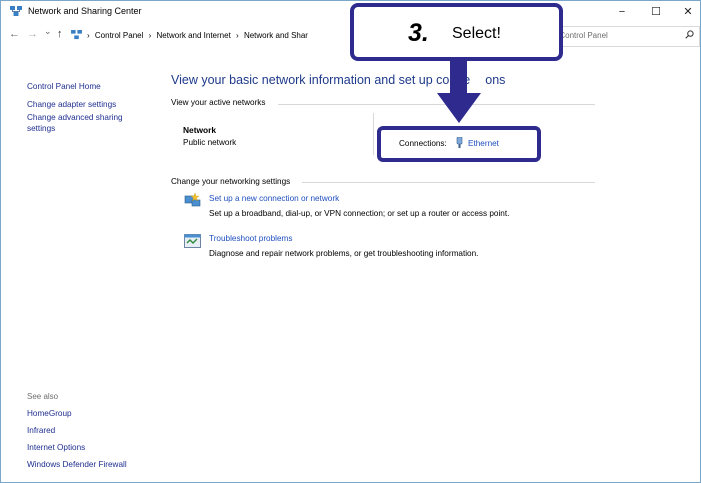 The image size is (701, 483). What do you see at coordinates (16, 11) in the screenshot?
I see `network-center-icon` at bounding box center [16, 11].